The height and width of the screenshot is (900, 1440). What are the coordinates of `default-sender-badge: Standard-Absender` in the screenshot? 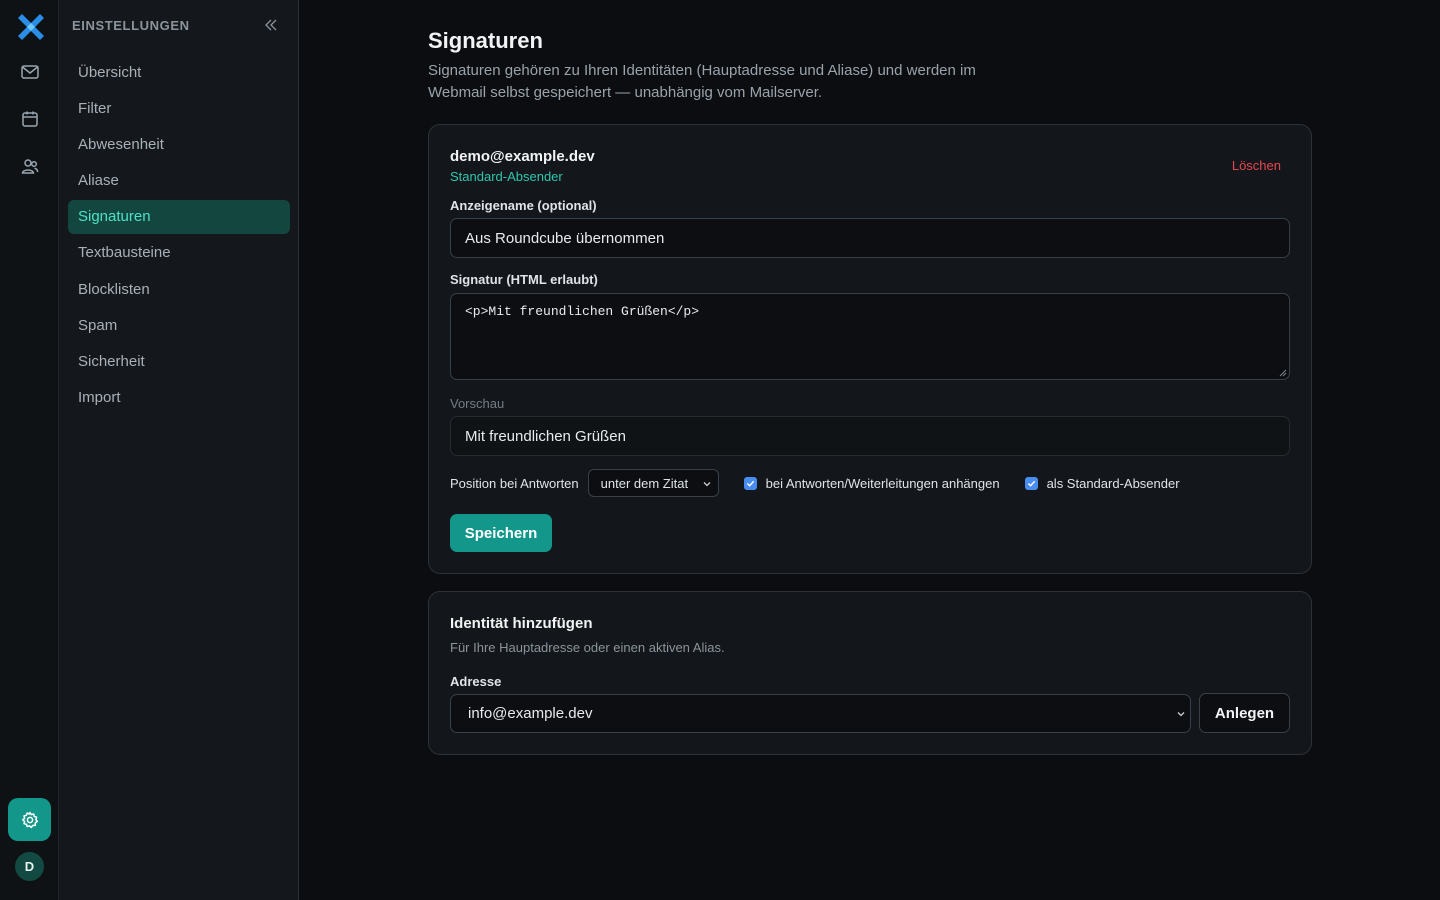 It's located at (506, 176).